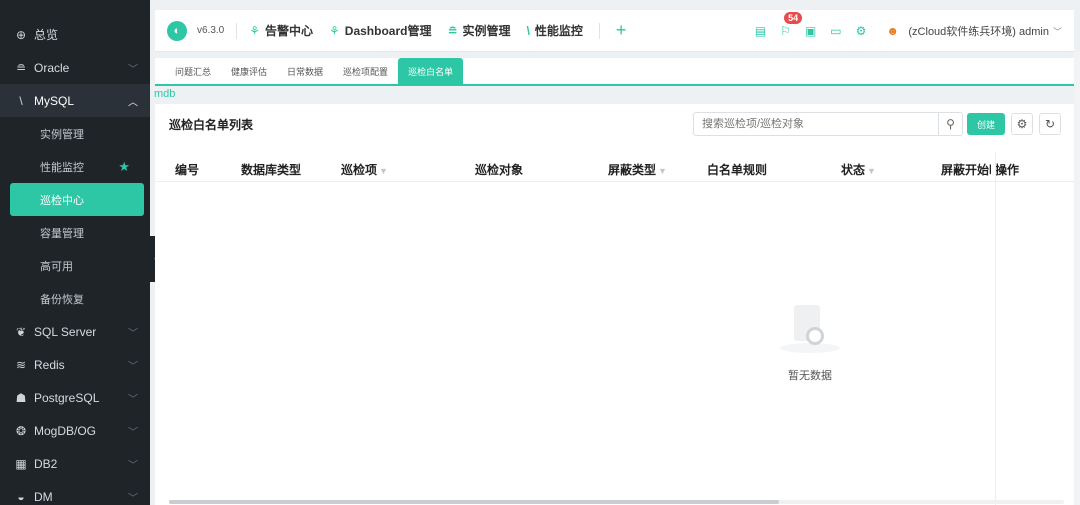 Image resolution: width=1080 pixels, height=505 pixels. Describe the element at coordinates (65, 331) in the screenshot. I see `sidebar-item-label: SQL Server` at that location.